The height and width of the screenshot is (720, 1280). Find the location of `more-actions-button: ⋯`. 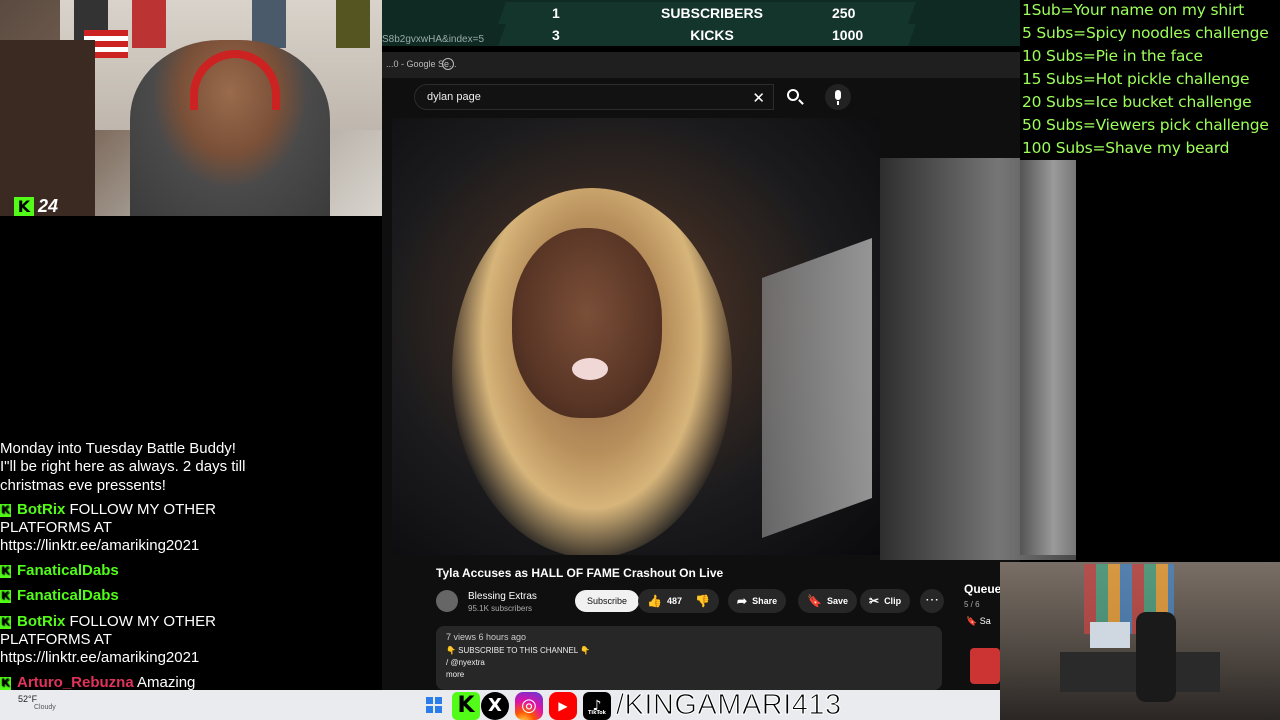

more-actions-button: ⋯ is located at coordinates (932, 601).